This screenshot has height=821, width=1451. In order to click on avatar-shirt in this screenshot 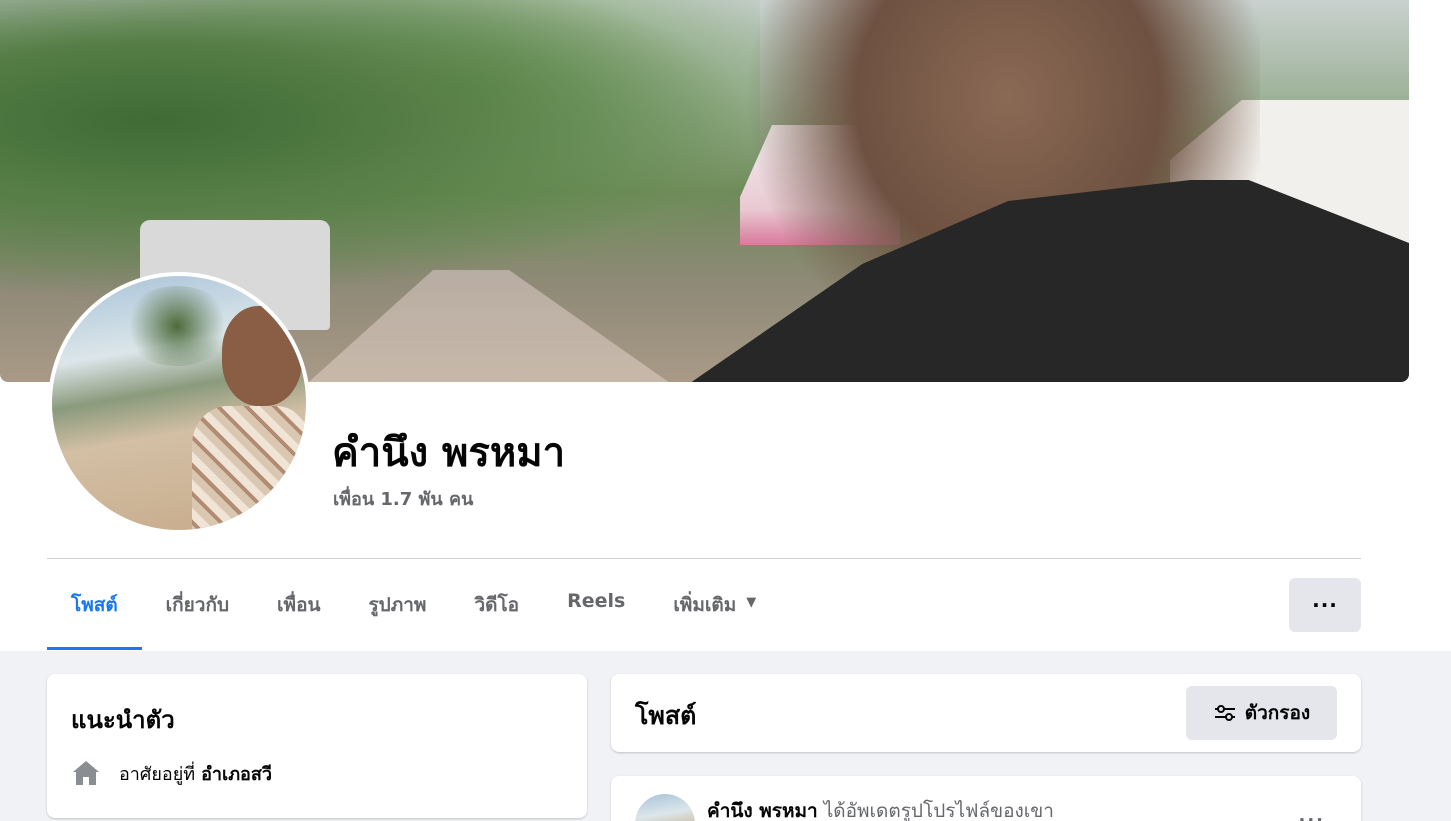, I will do `click(249, 468)`.